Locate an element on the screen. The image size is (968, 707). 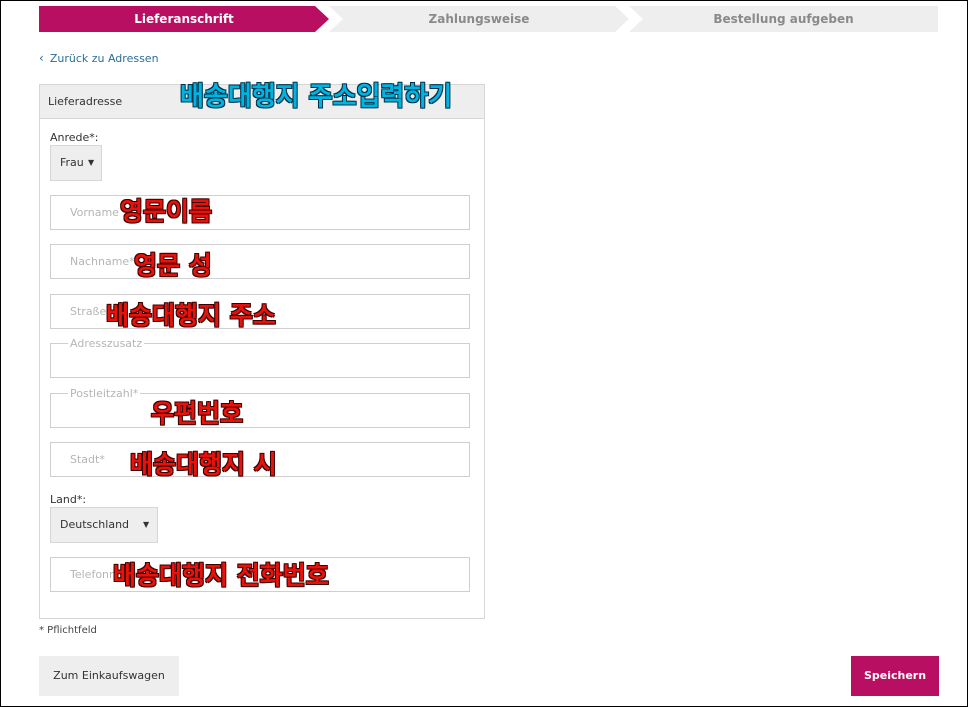
annotation-street: 배송대행지 주소 is located at coordinates (191, 315).